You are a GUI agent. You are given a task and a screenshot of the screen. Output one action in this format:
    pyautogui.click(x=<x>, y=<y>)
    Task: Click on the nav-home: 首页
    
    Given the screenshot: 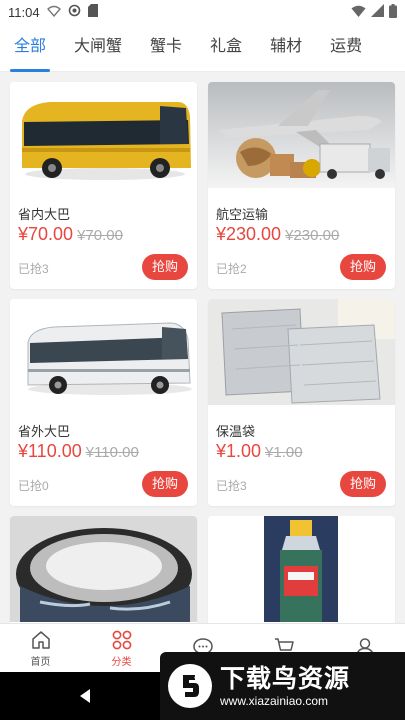 What is the action you would take?
    pyautogui.click(x=40, y=648)
    